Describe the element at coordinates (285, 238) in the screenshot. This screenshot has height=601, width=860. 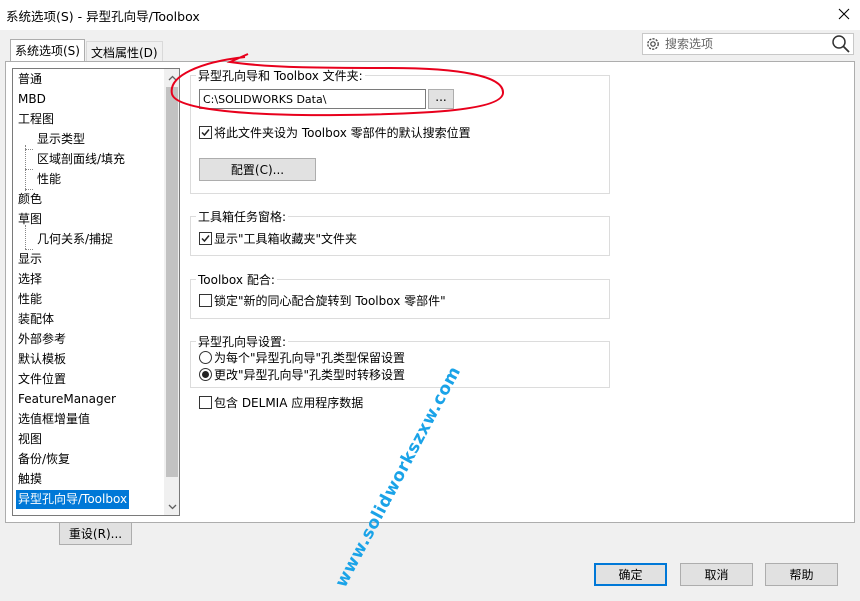
I see `show-favorites-label: 显示"工具箱收藏夹"文件夹` at that location.